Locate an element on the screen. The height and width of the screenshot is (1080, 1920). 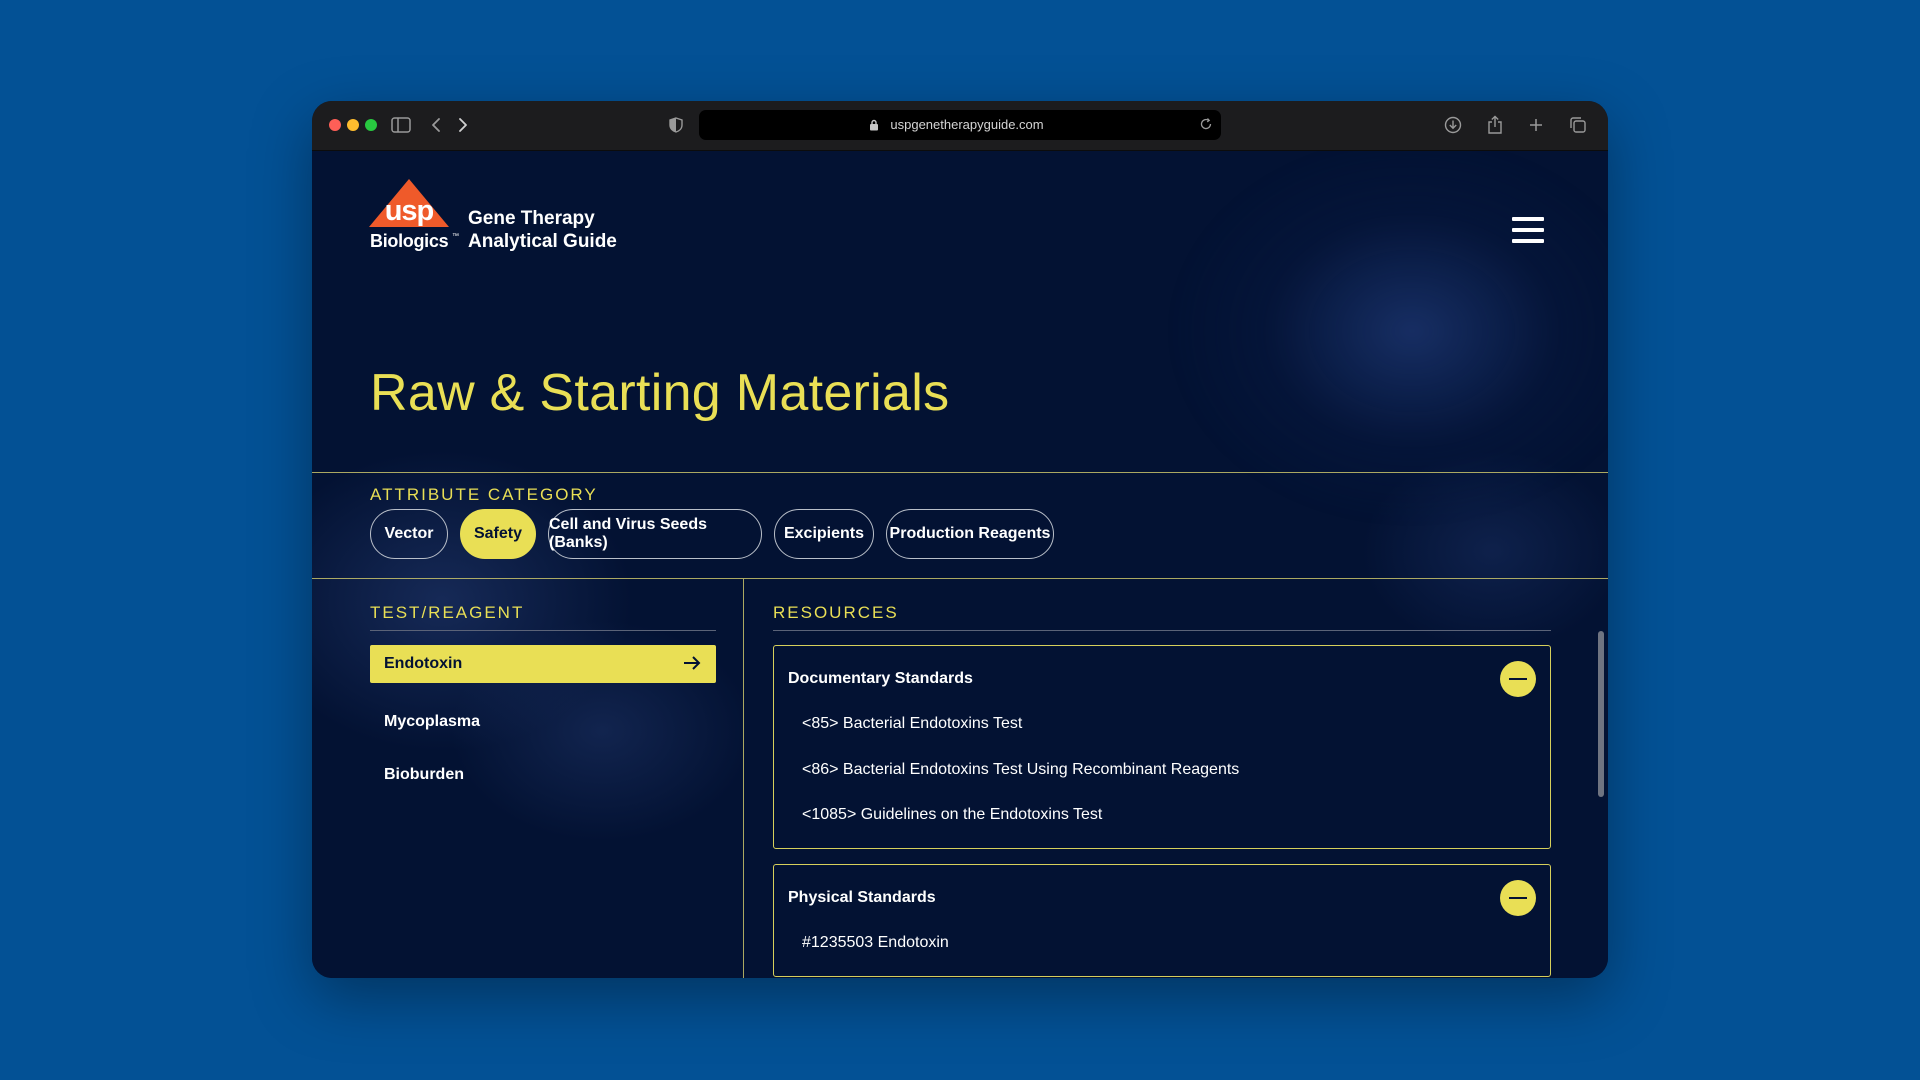
address-url: uspgenetherapyguide.com is located at coordinates (967, 124).